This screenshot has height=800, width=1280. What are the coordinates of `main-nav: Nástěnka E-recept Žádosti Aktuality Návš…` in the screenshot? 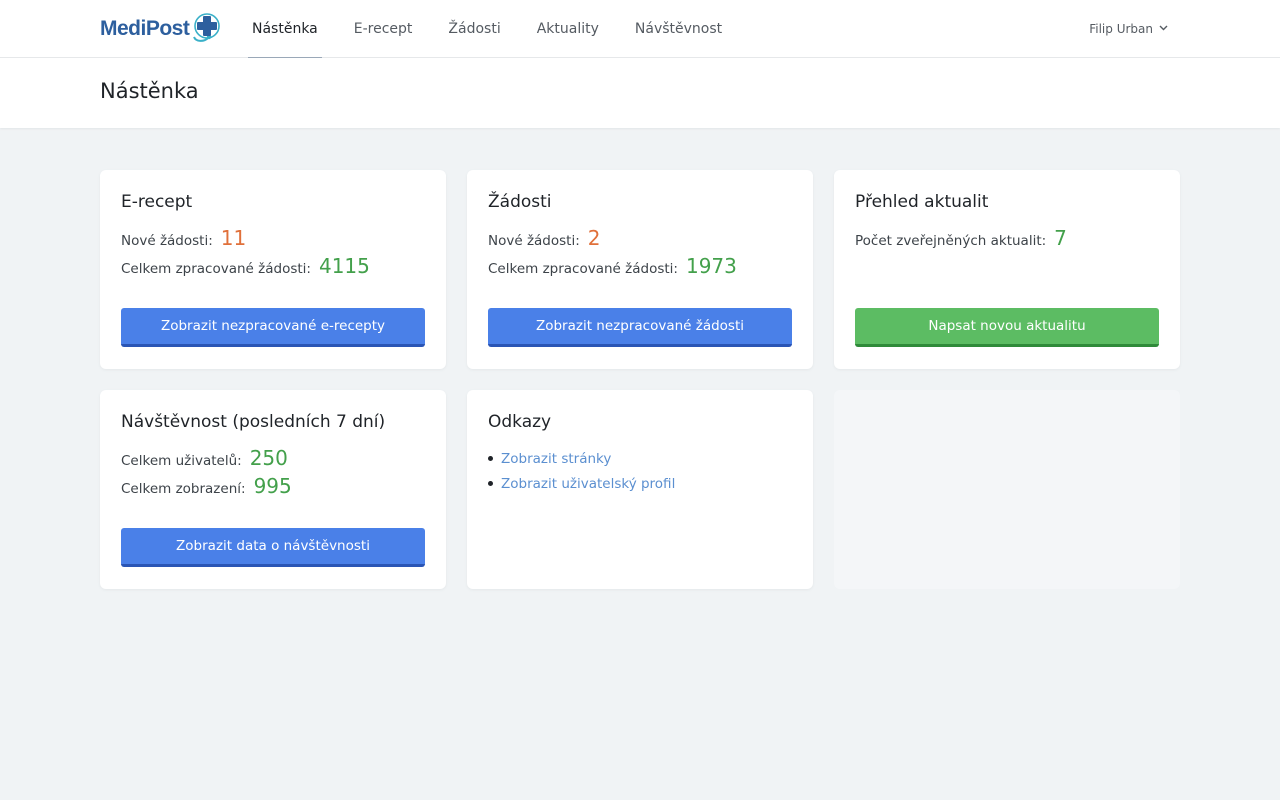 It's located at (501, 29).